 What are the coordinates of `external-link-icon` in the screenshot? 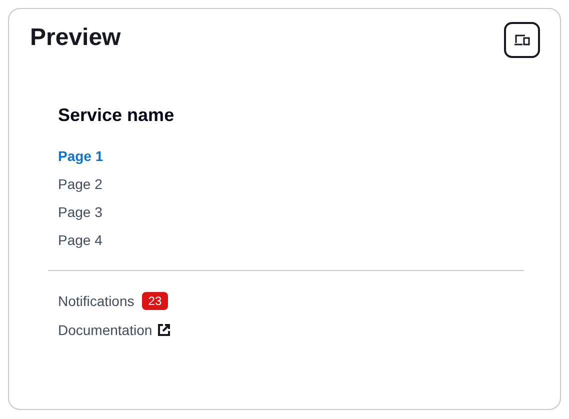 It's located at (164, 330).